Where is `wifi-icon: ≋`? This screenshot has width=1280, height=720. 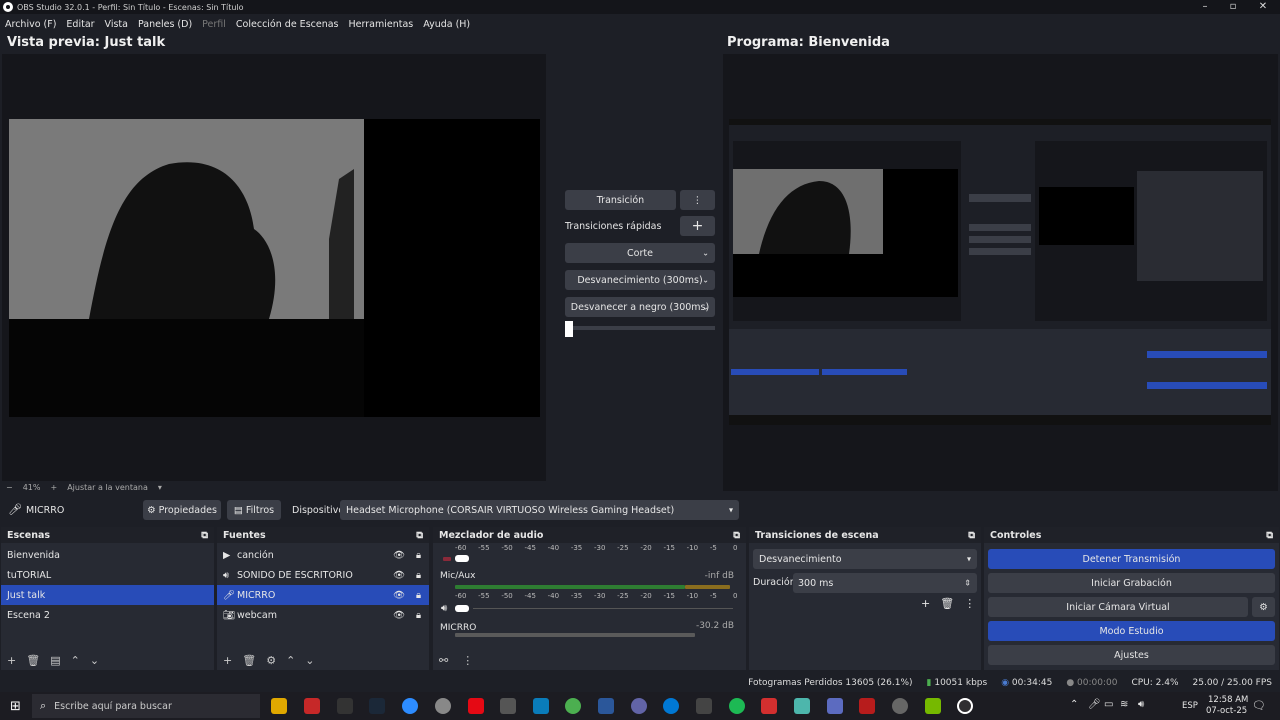 wifi-icon: ≋ is located at coordinates (1124, 704).